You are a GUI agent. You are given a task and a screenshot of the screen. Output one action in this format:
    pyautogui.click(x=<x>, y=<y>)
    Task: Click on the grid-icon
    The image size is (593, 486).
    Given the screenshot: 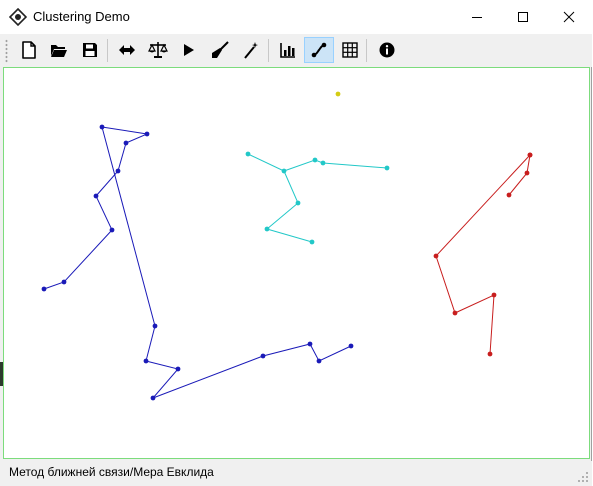 What is the action you would take?
    pyautogui.click(x=349, y=50)
    